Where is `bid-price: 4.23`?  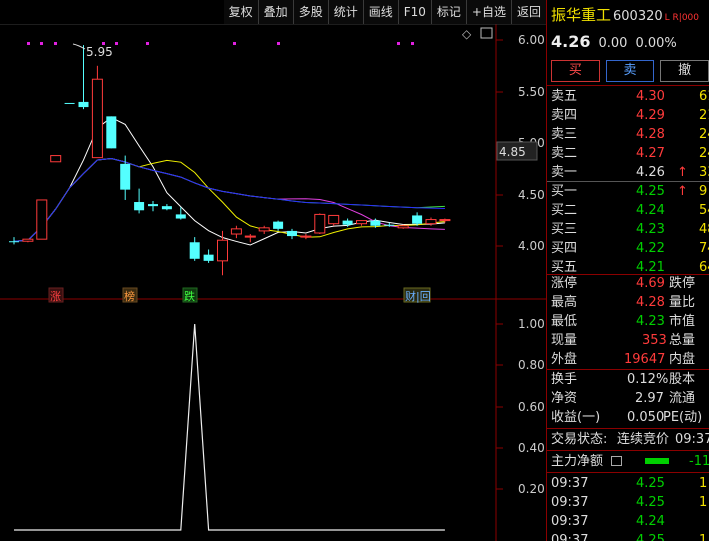
bid-price: 4.23 is located at coordinates (650, 229).